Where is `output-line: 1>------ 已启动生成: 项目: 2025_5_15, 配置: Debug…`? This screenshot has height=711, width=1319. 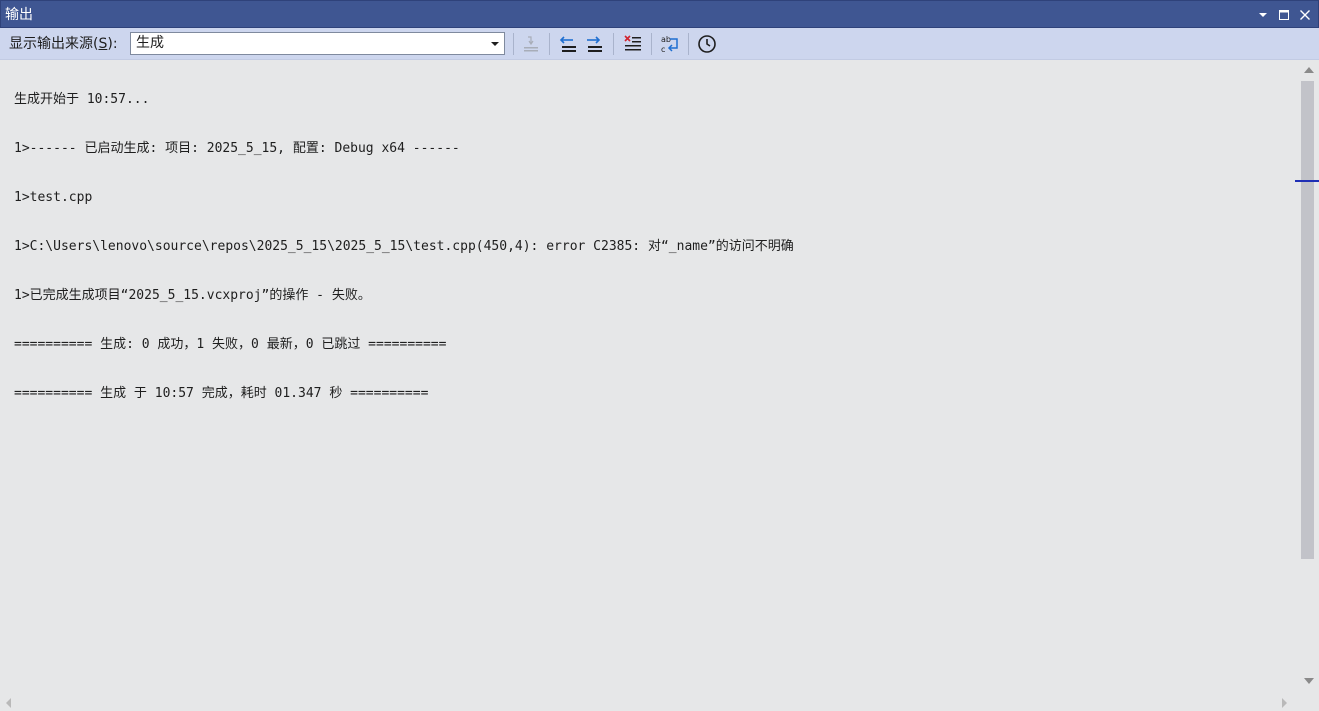 output-line: 1>------ 已启动生成: 项目: 2025_5_15, 配置: Debug… is located at coordinates (237, 148).